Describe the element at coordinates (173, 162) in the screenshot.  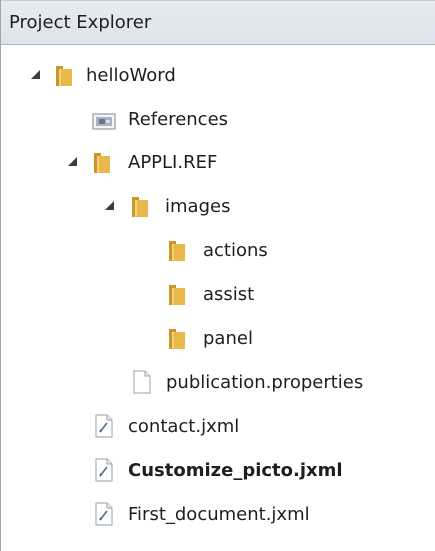
I see `tree-item-label: APPLI.REF` at that location.